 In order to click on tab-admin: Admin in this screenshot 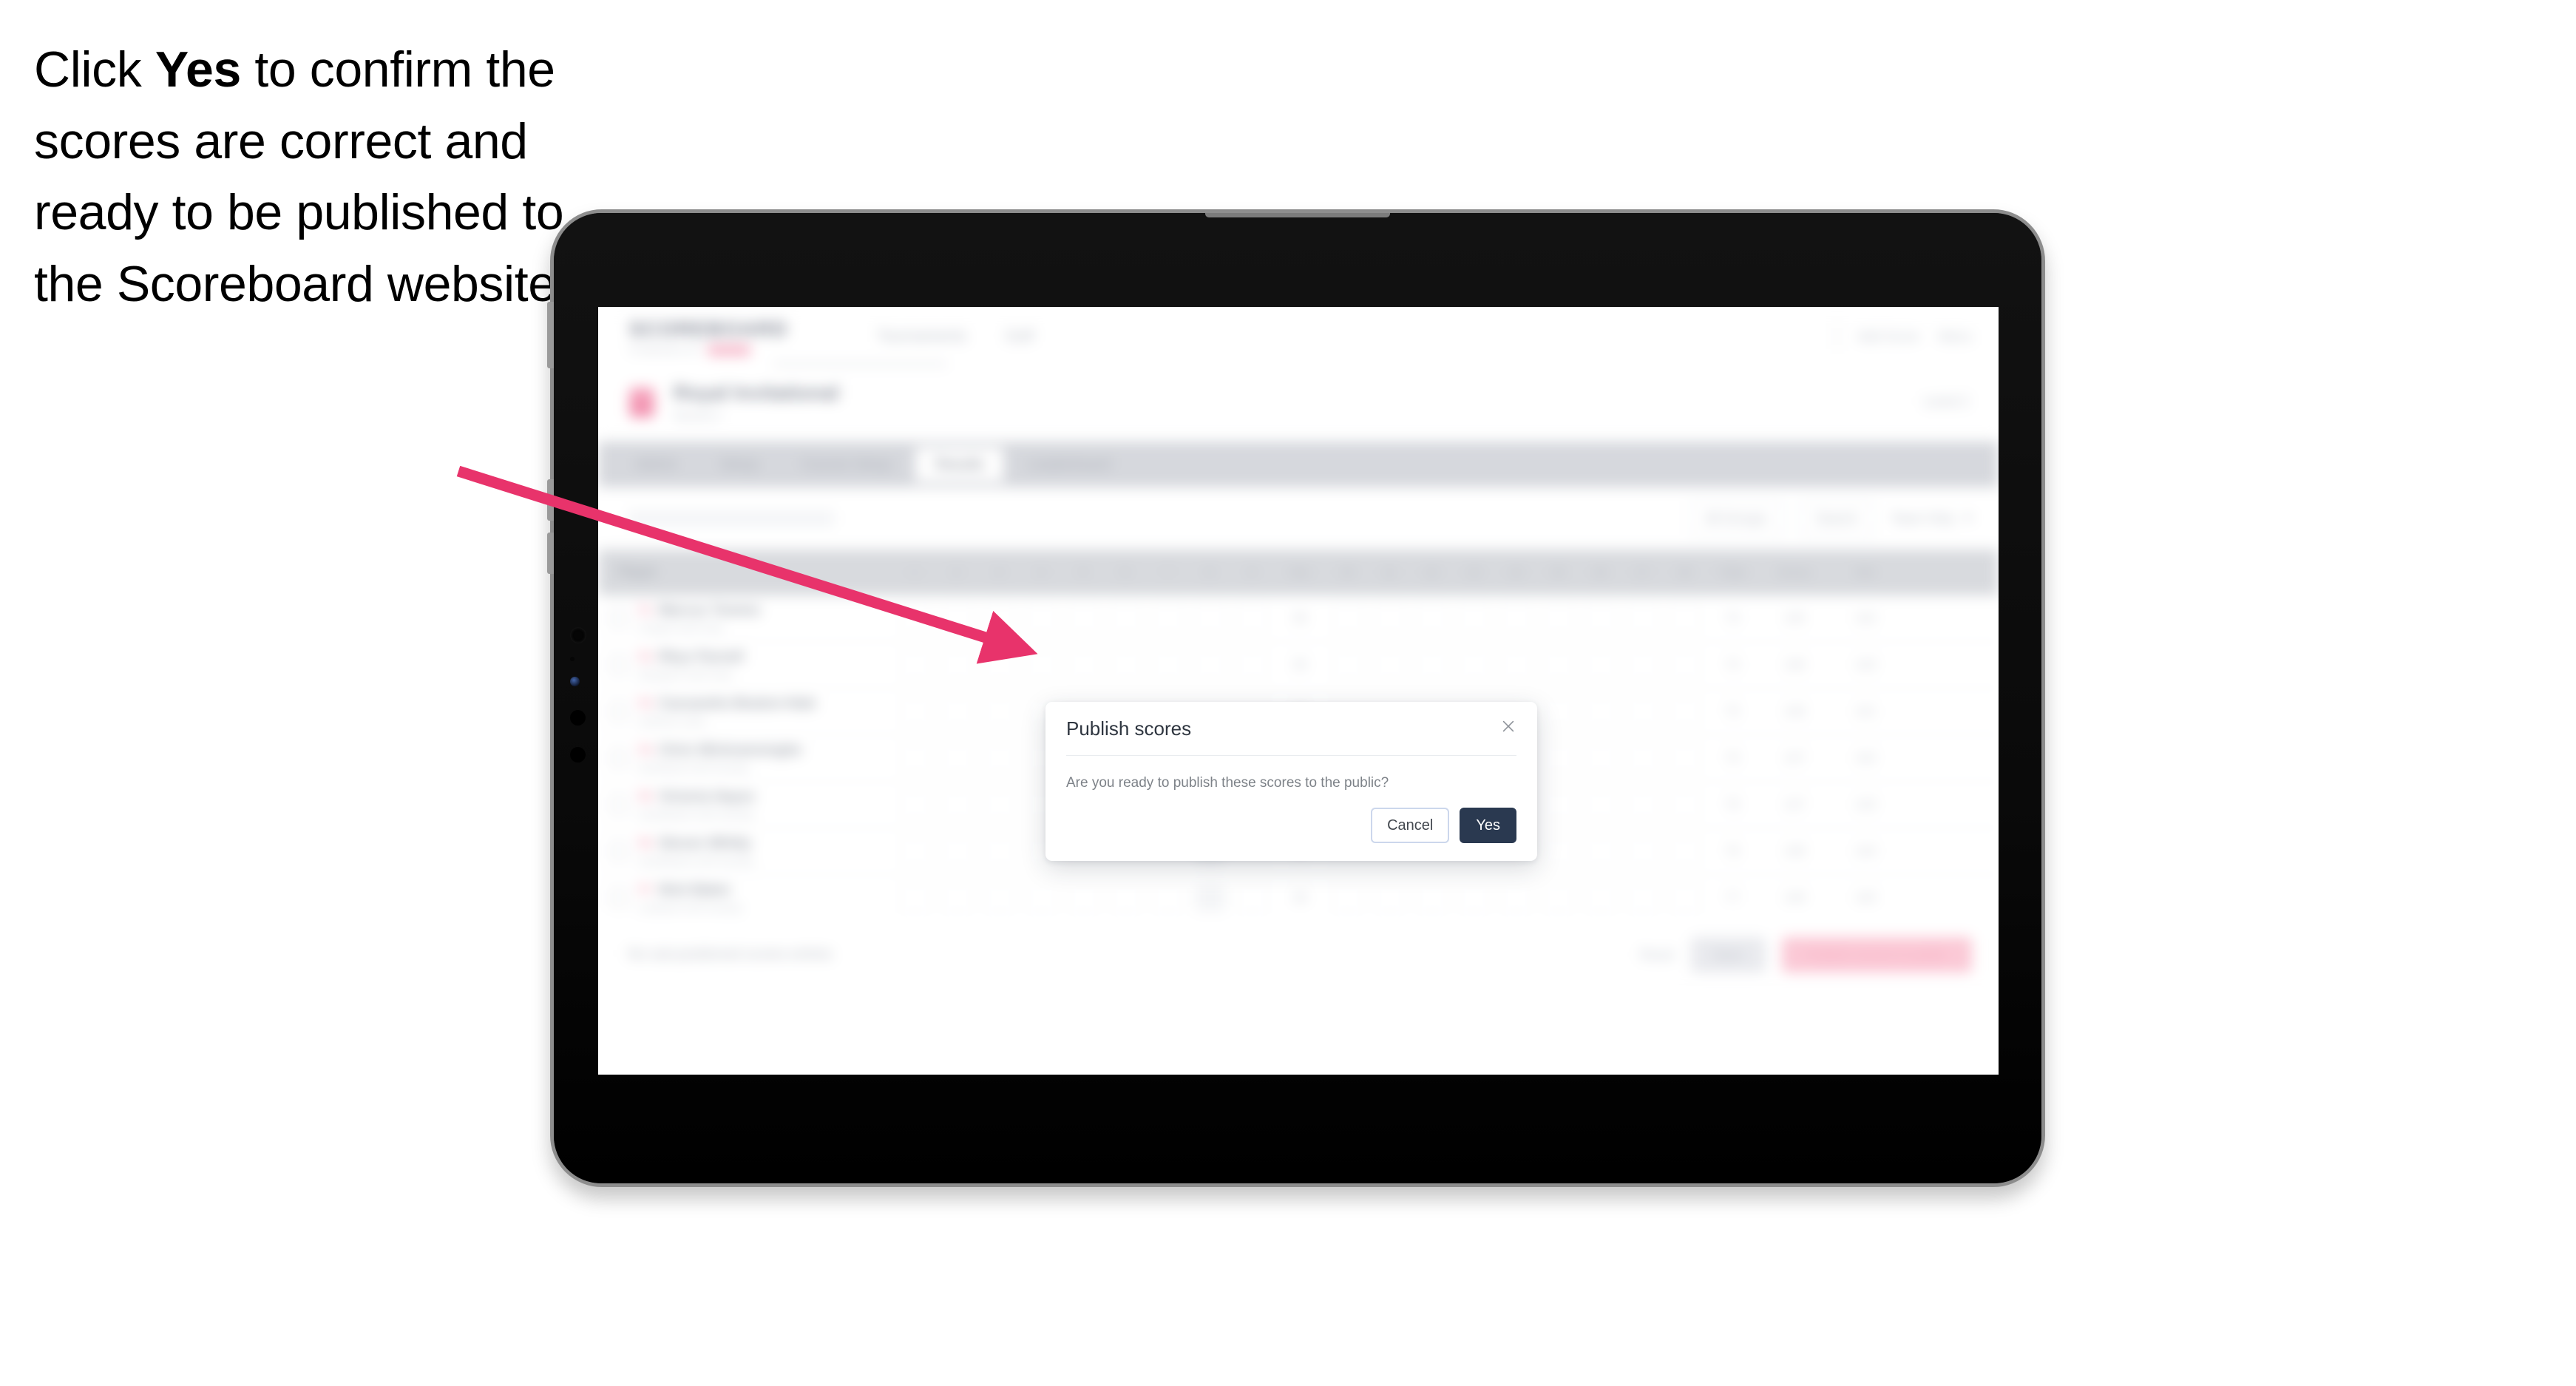, I will do `click(656, 464)`.